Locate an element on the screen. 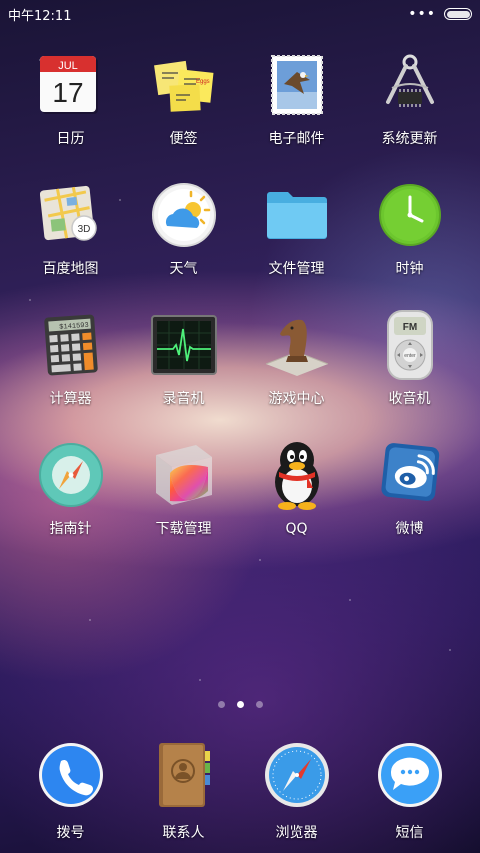  waveform-monitor-icon is located at coordinates (184, 345).